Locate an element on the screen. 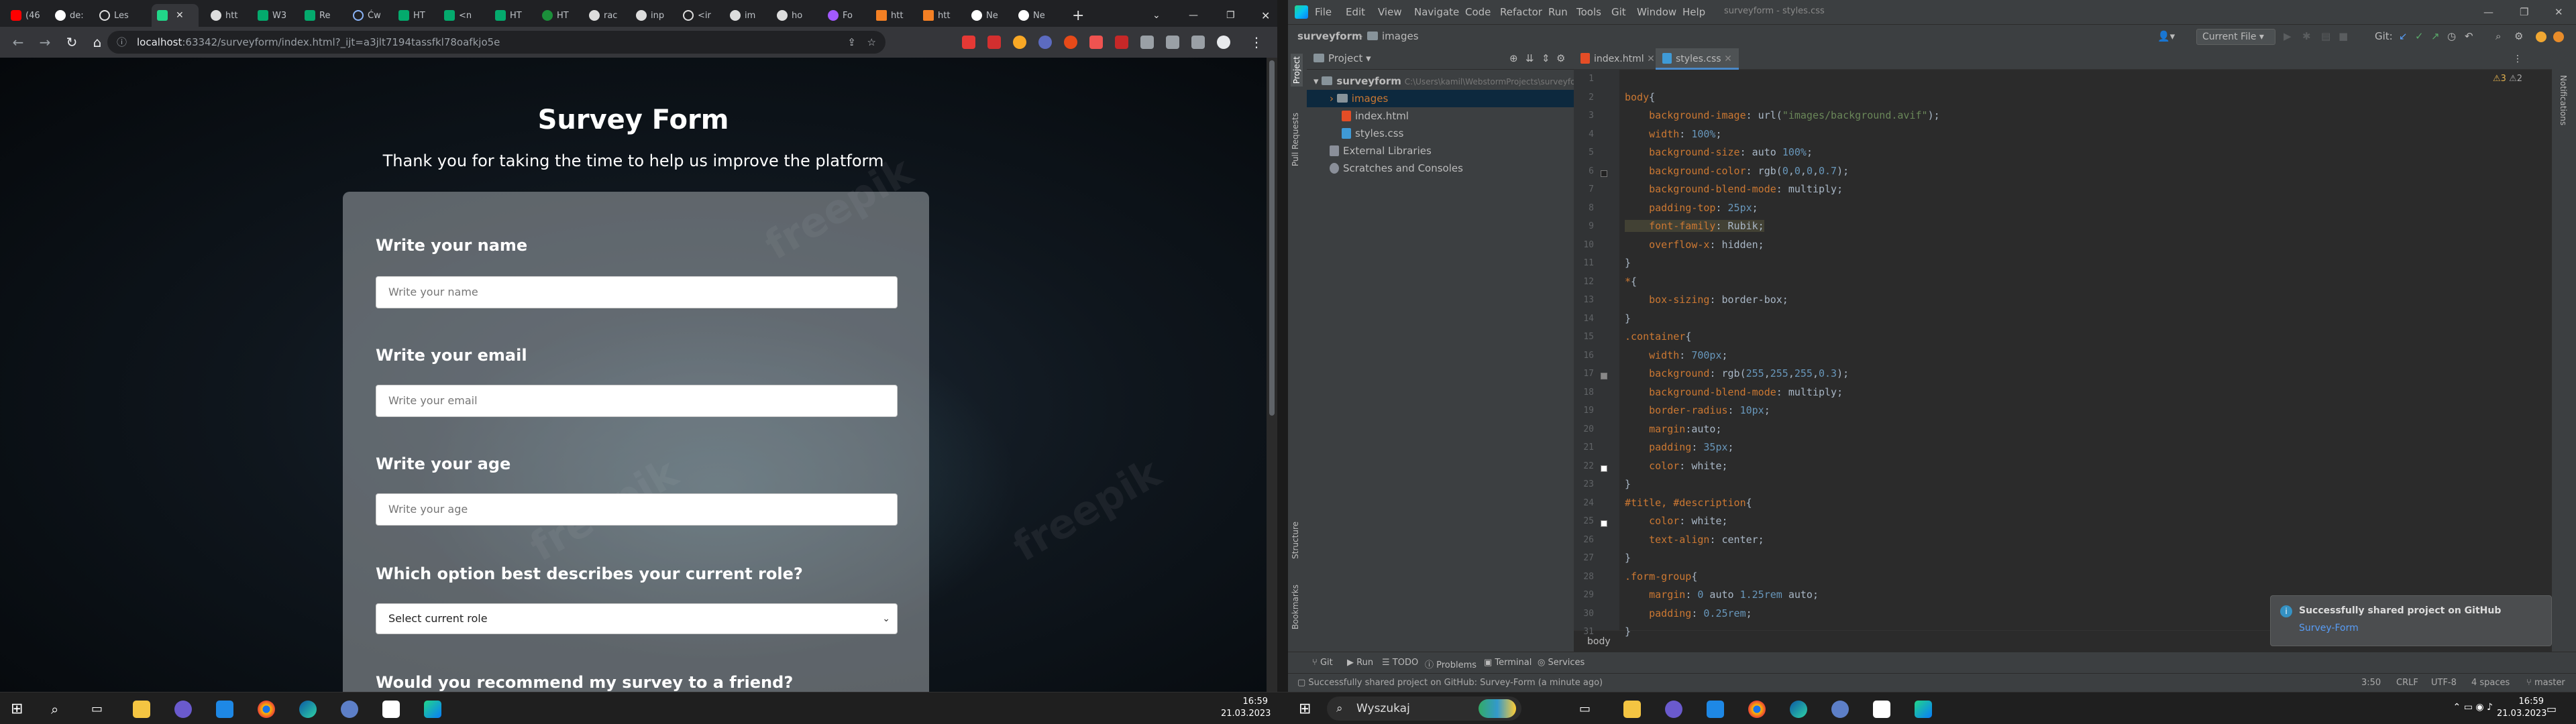 The image size is (2576, 724). edge-icon is located at coordinates (1798, 710).